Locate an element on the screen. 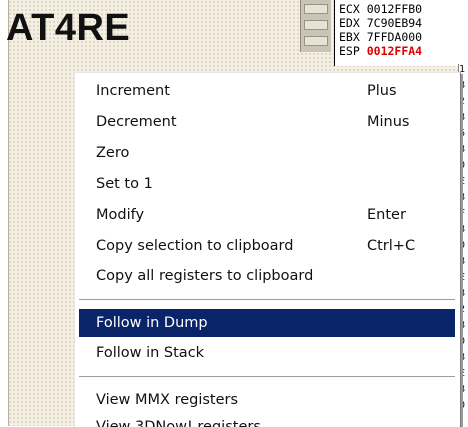  menu-item-shortcut: Ctrl+C is located at coordinates (391, 246).